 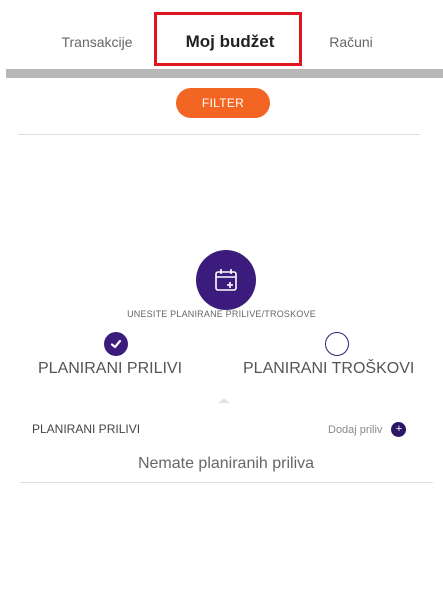 I want to click on calendar-add-button, so click(x=226, y=280).